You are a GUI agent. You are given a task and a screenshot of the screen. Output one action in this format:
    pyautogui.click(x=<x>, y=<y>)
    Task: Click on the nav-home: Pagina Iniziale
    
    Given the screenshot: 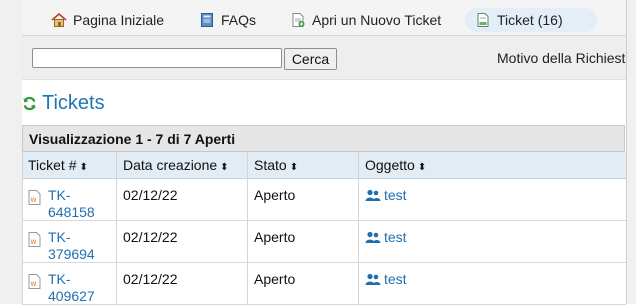 What is the action you would take?
    pyautogui.click(x=126, y=20)
    